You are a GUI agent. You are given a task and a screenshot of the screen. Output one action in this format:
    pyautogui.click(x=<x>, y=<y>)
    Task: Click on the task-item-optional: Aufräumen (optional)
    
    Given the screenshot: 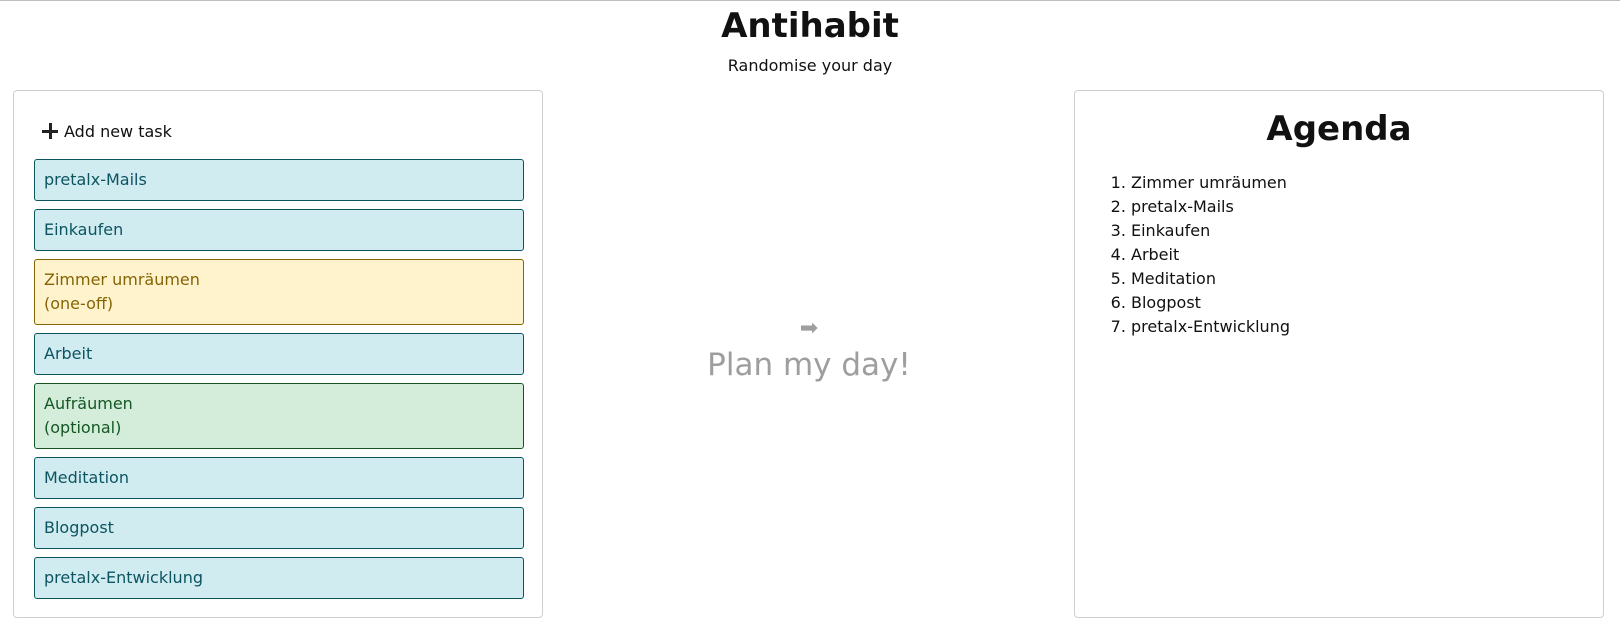 What is the action you would take?
    pyautogui.click(x=279, y=416)
    